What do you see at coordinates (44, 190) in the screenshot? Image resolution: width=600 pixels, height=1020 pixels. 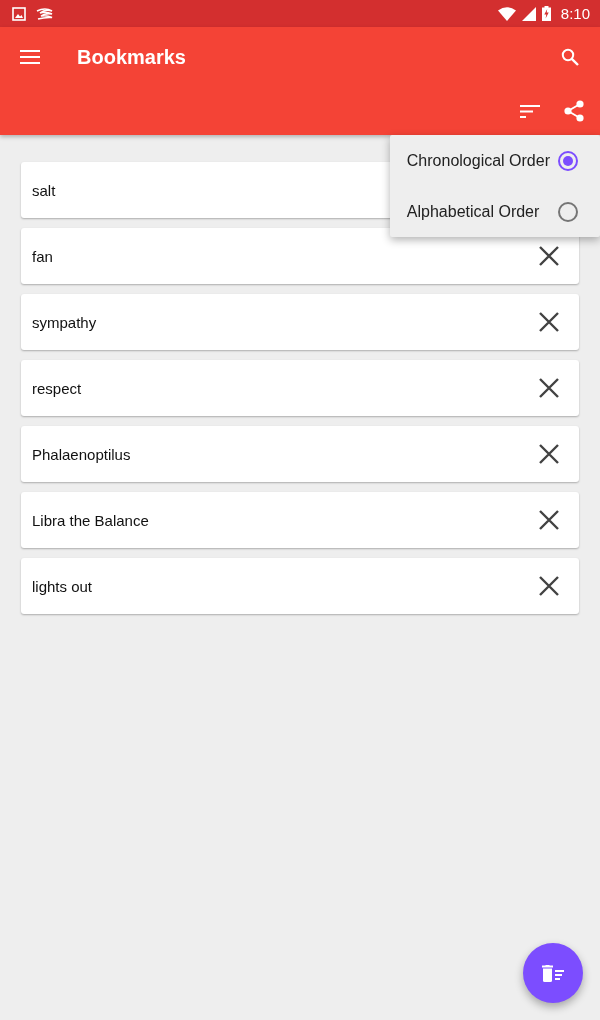 I see `bookmark-text: salt` at bounding box center [44, 190].